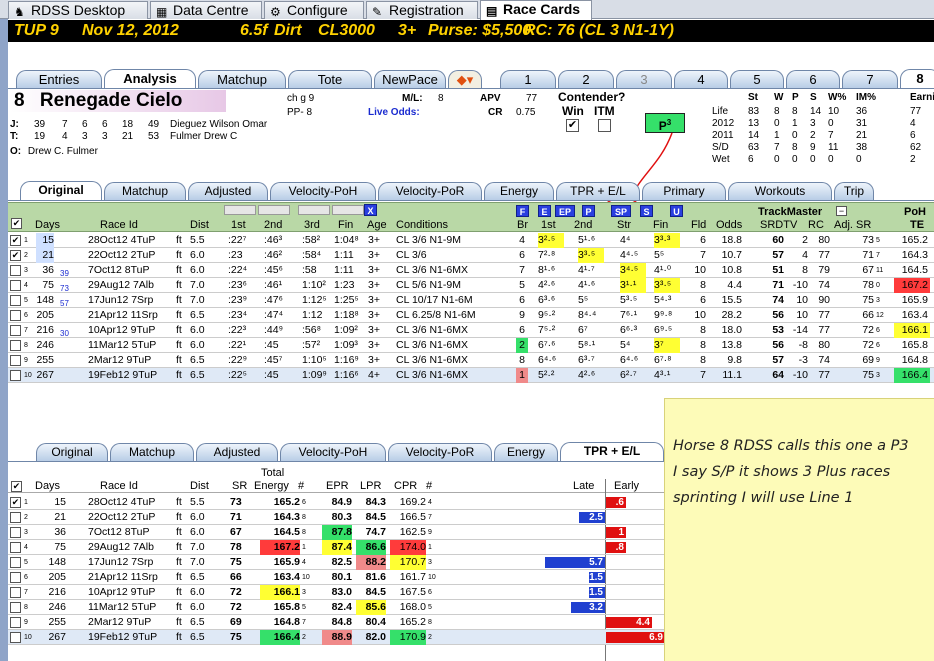 This screenshot has width=934, height=661. What do you see at coordinates (78, 10) in the screenshot?
I see `tab-rdss-desktop: ♞ RDSS Desktop` at bounding box center [78, 10].